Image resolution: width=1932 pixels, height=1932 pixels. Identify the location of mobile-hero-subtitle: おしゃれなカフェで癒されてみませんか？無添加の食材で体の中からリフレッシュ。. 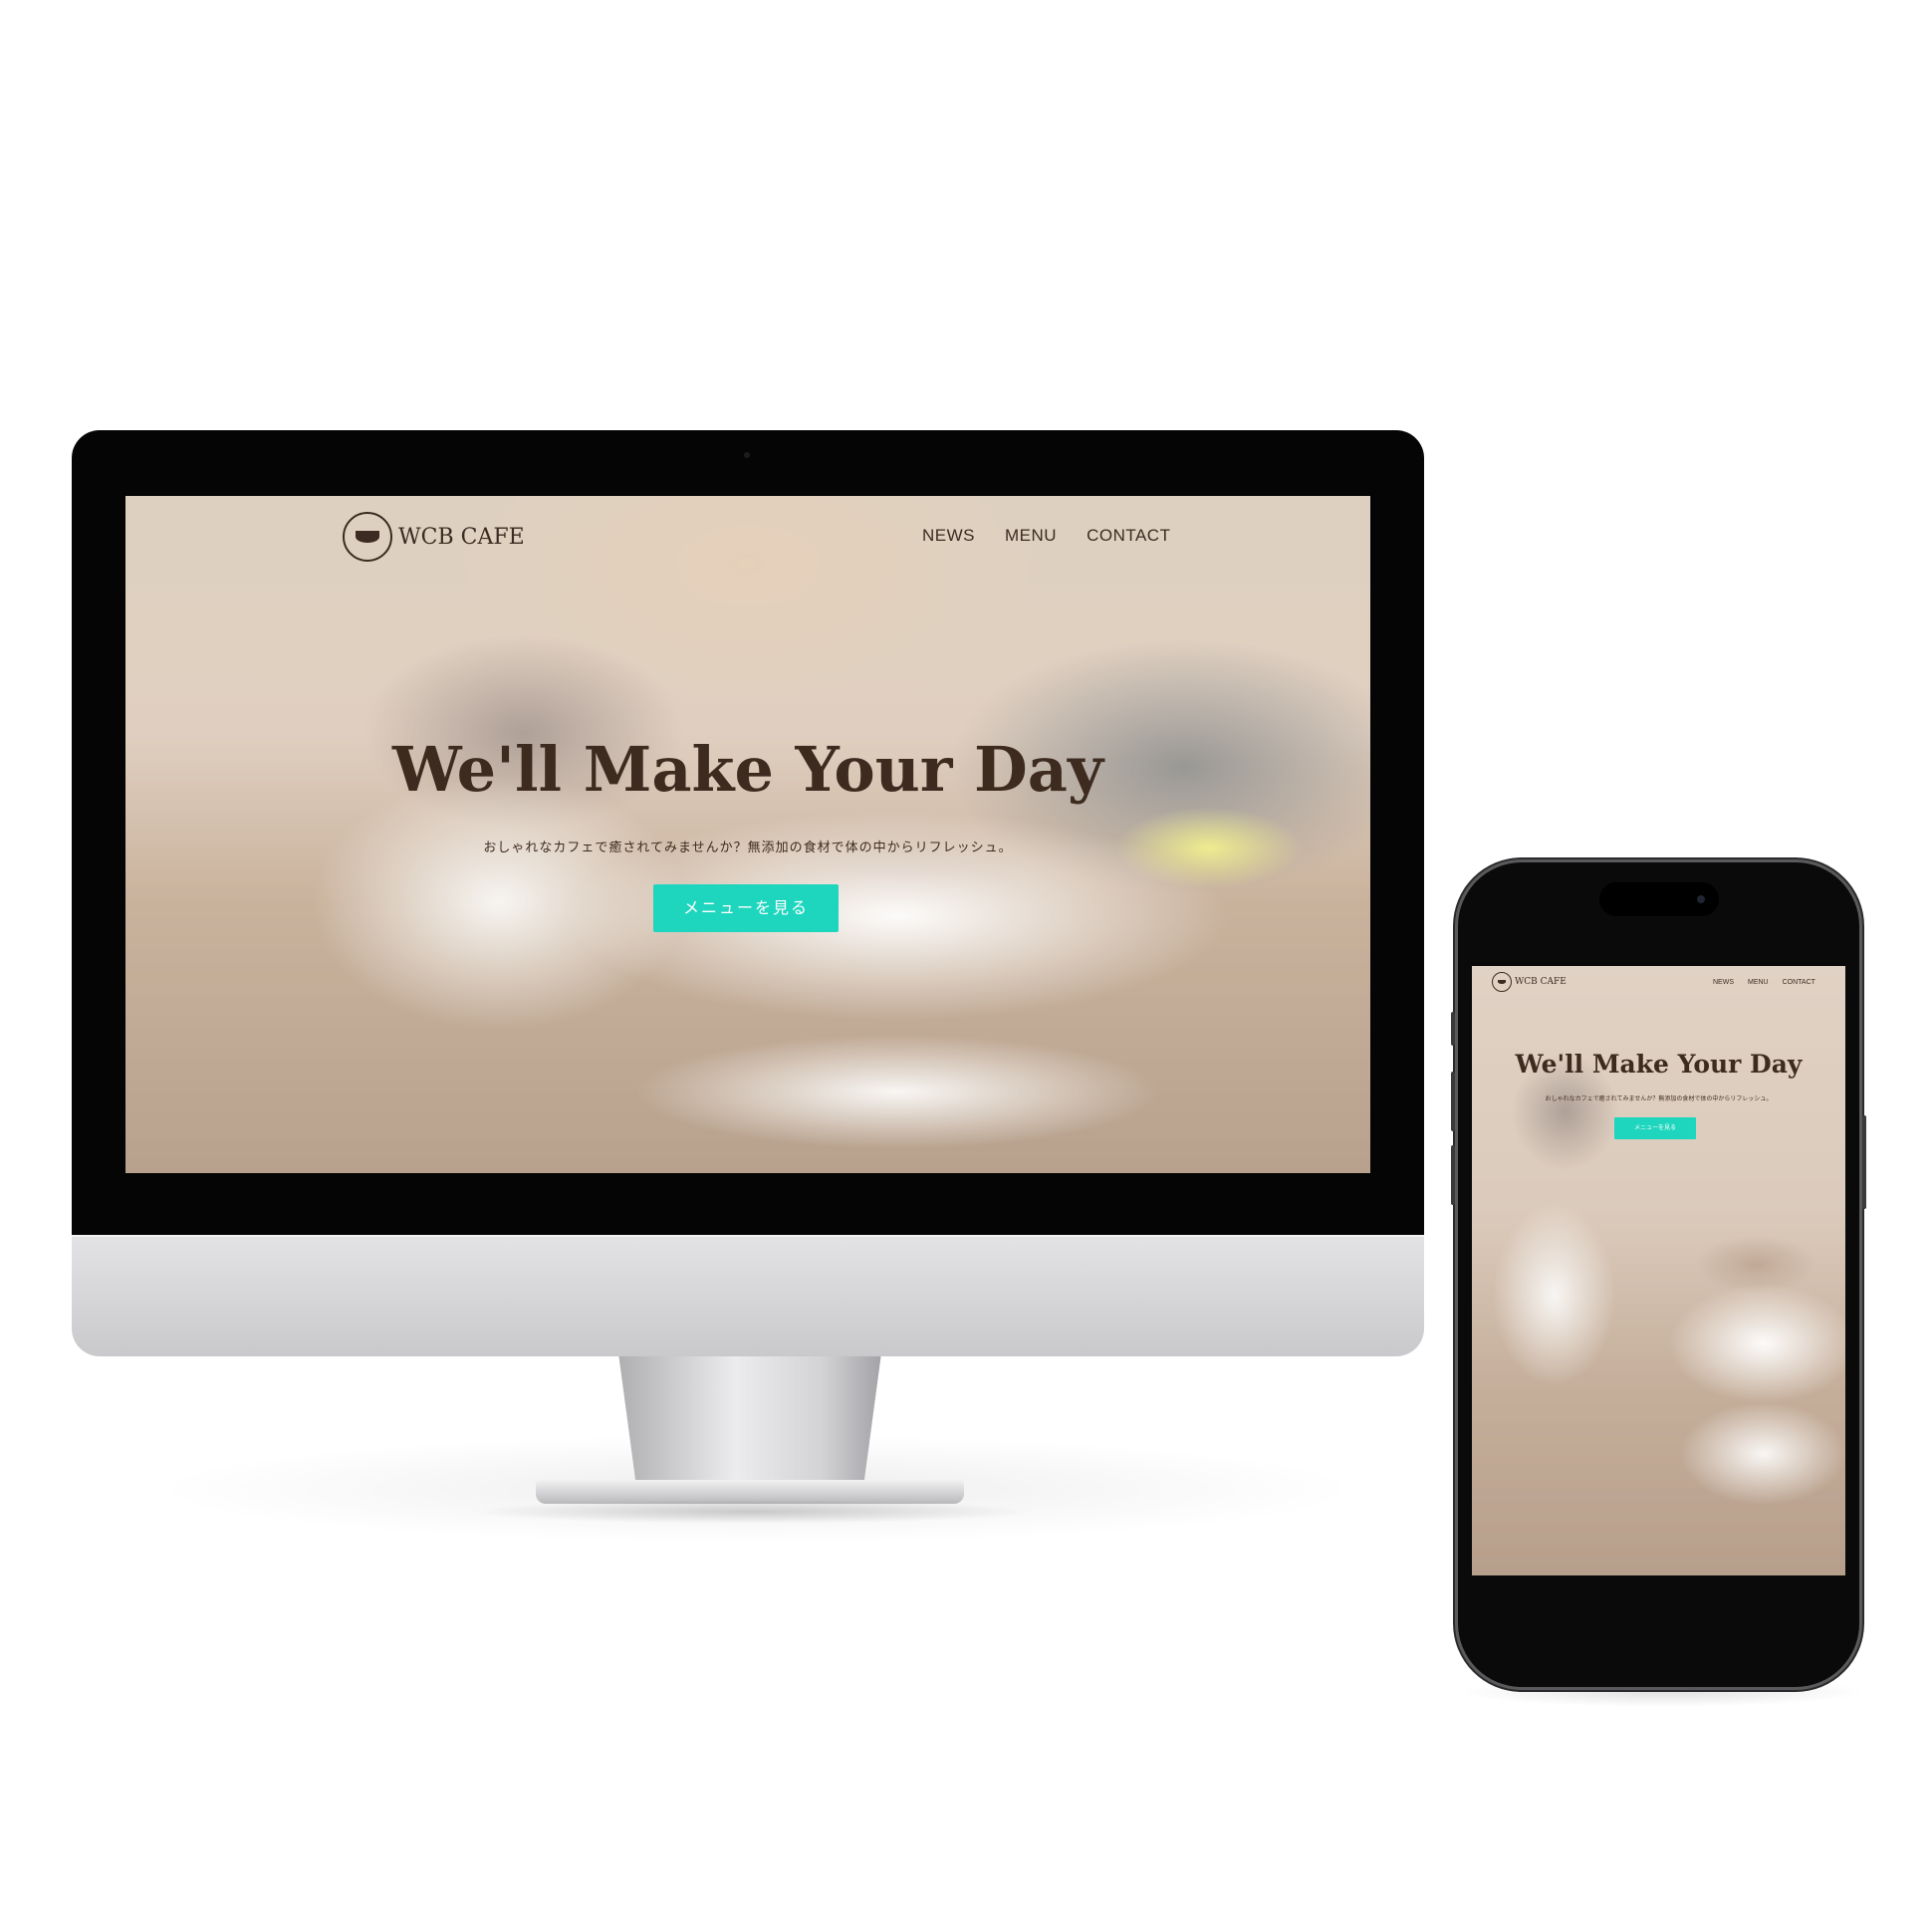
(1659, 1099).